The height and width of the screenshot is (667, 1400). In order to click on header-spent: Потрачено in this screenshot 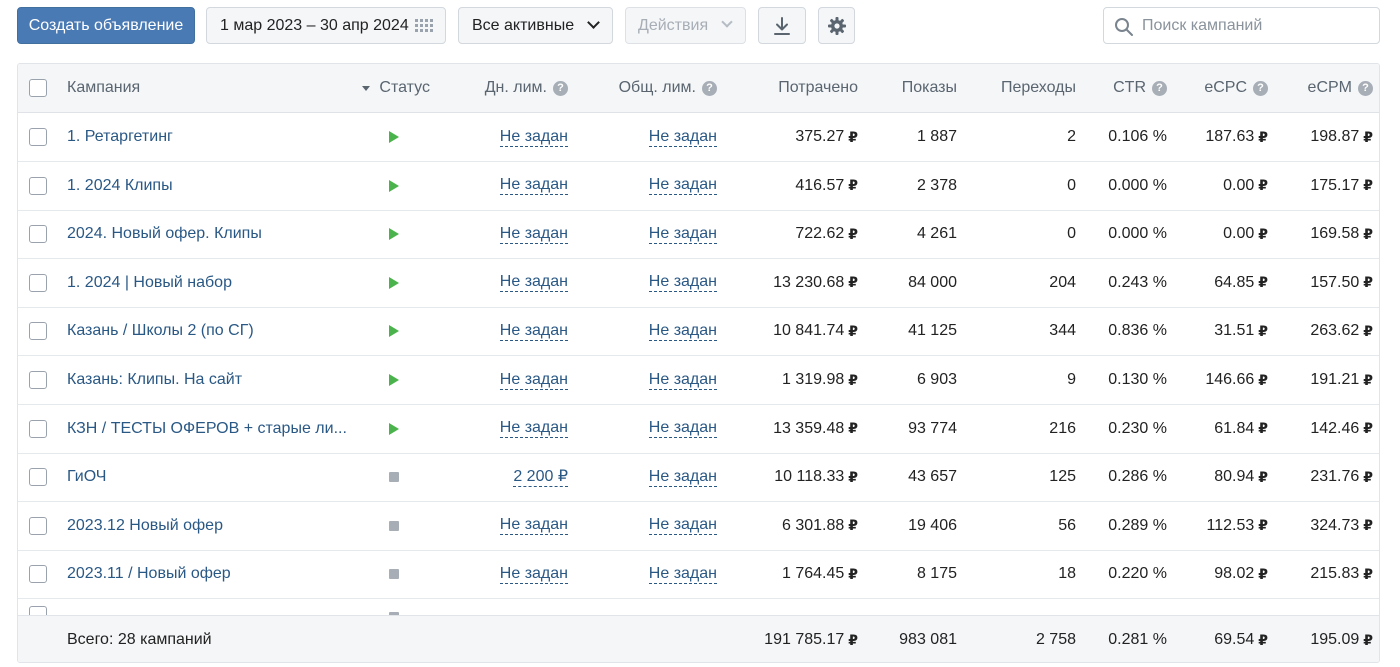, I will do `click(798, 88)`.